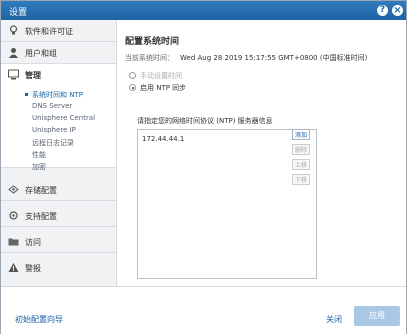 Image resolution: width=407 pixels, height=334 pixels. What do you see at coordinates (301, 164) in the screenshot?
I see `move-up-button: 上移` at bounding box center [301, 164].